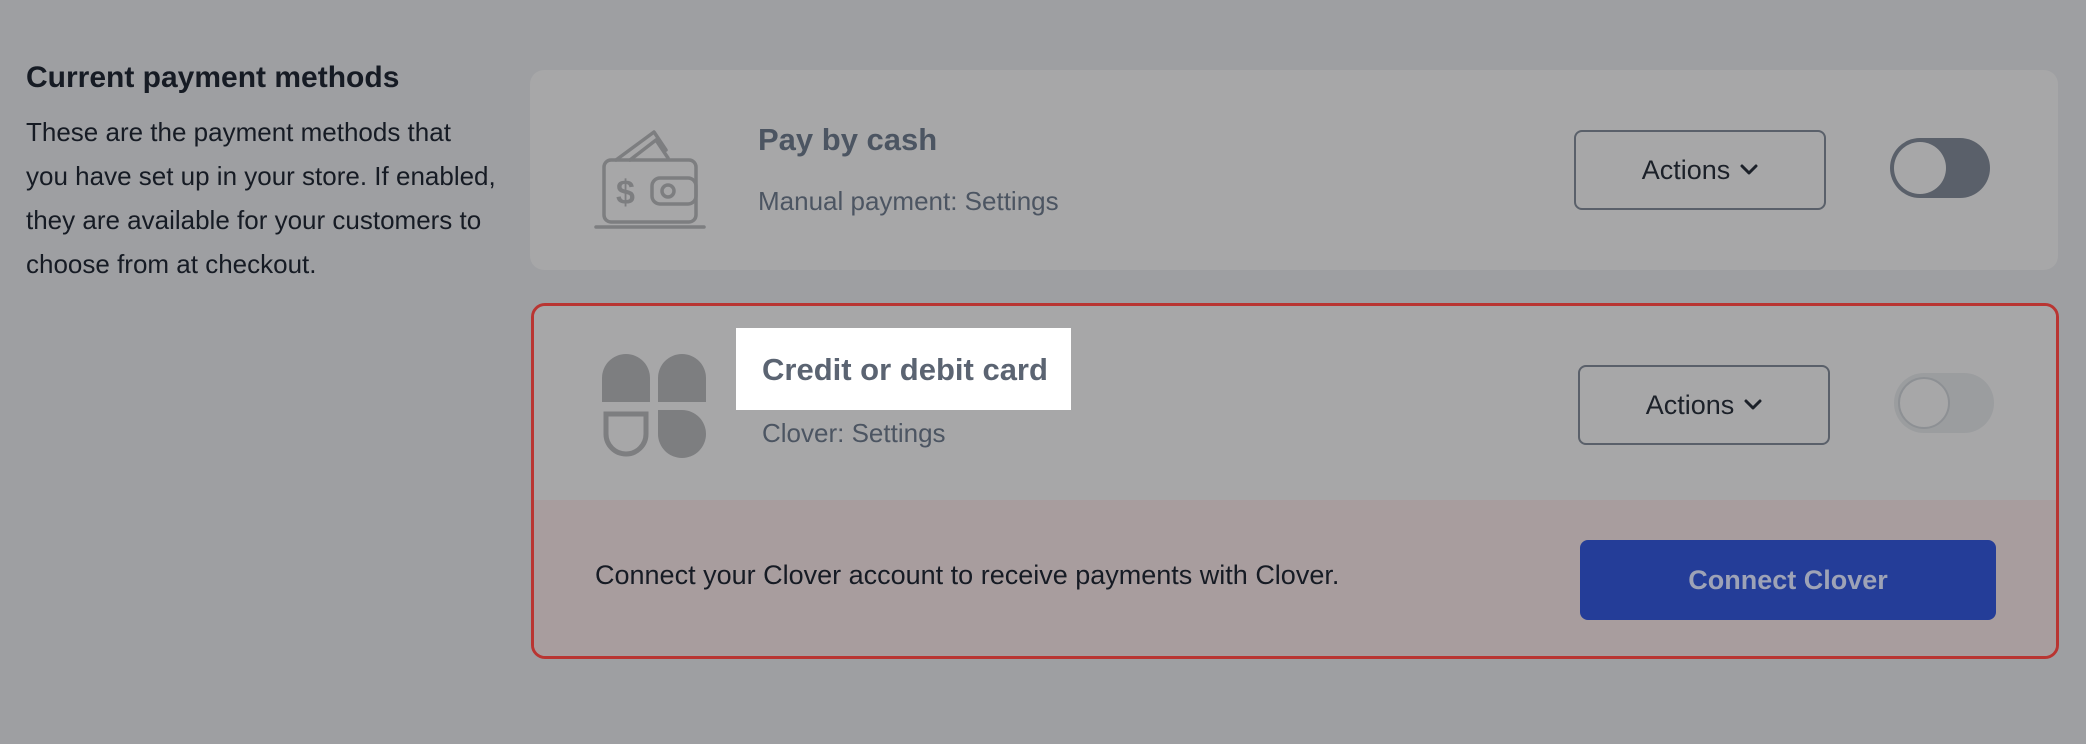 This screenshot has width=2086, height=744. What do you see at coordinates (848, 139) in the screenshot?
I see `payment-method-title: Pay by cash` at bounding box center [848, 139].